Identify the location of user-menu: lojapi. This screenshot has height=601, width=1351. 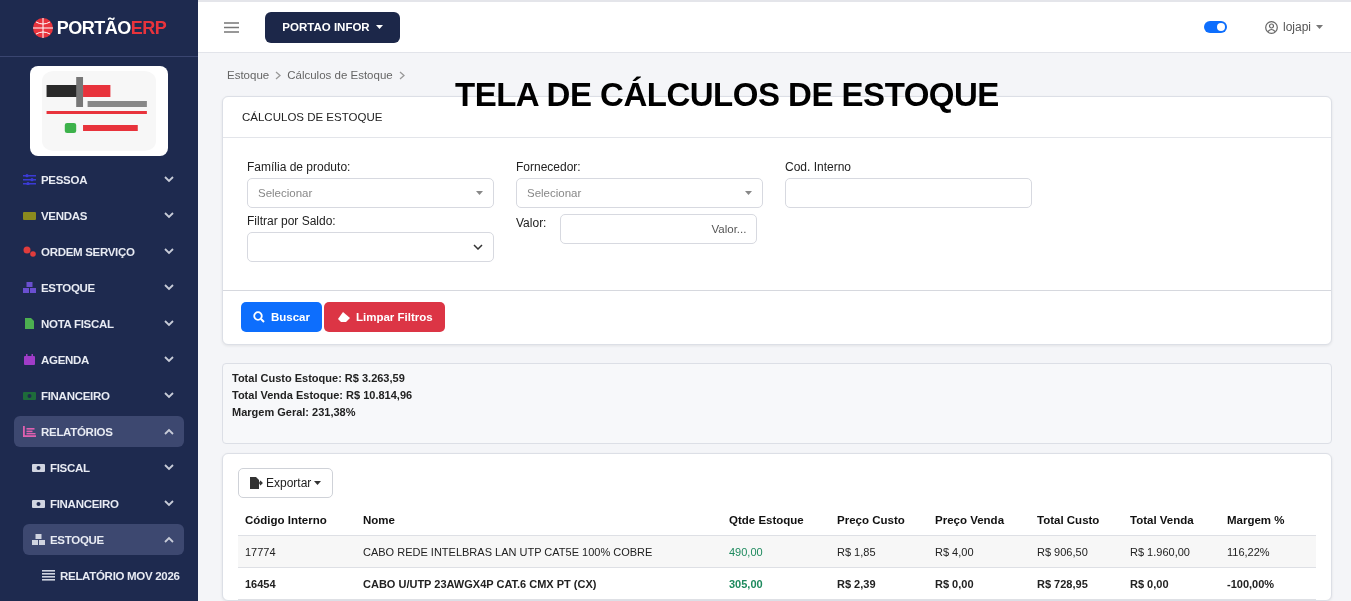
(1293, 27).